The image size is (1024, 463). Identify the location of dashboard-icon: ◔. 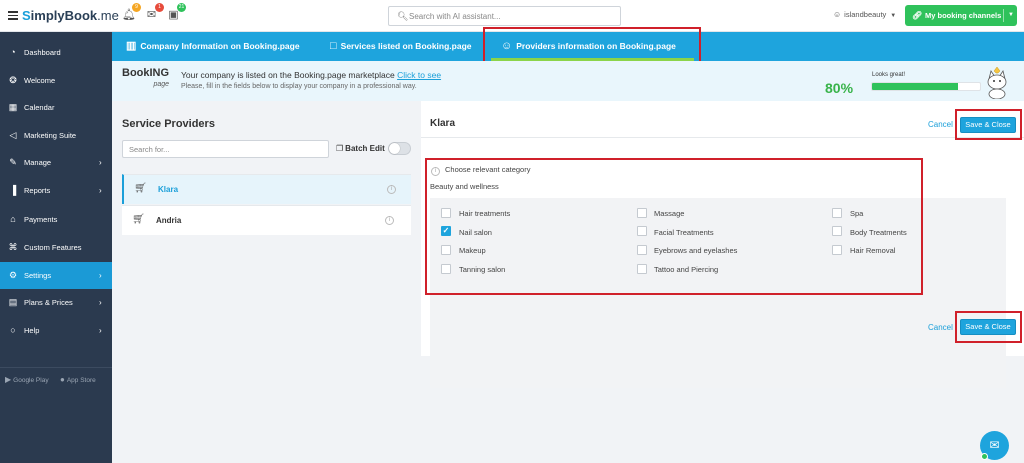
(13, 52).